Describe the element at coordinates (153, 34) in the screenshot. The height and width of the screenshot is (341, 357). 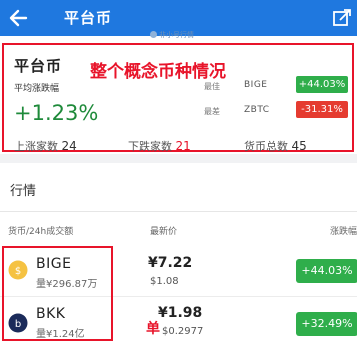
I see `watermark-logo-icon` at that location.